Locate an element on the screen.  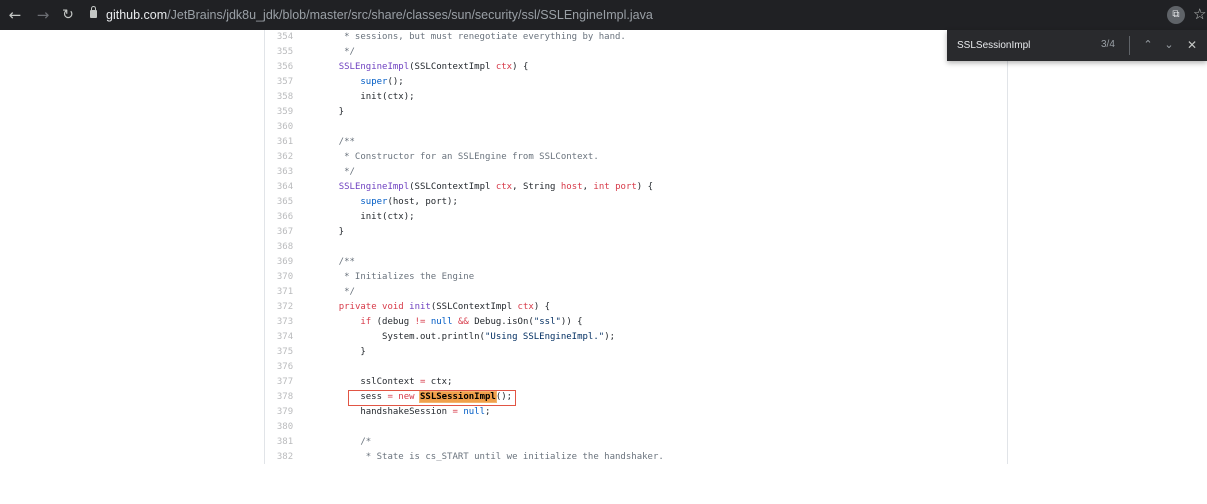
chevron-up-icon: ⌃ is located at coordinates (1148, 45).